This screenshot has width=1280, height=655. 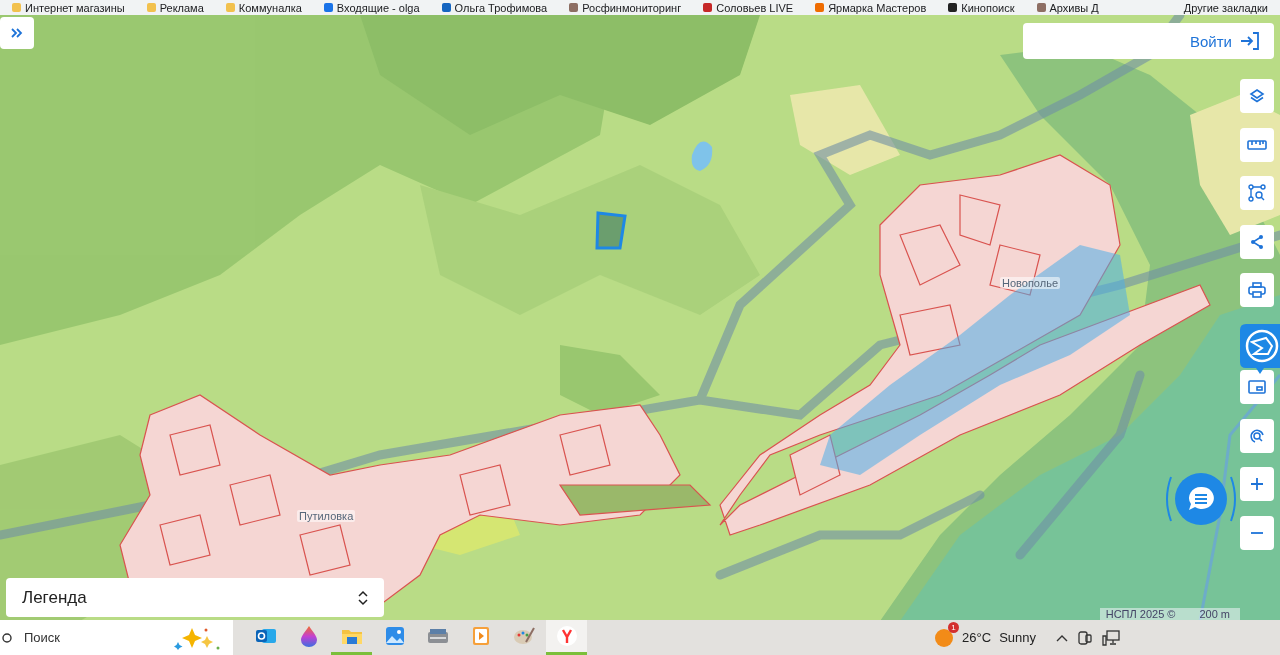 What do you see at coordinates (1030, 283) in the screenshot?
I see `place-label: Новополье` at bounding box center [1030, 283].